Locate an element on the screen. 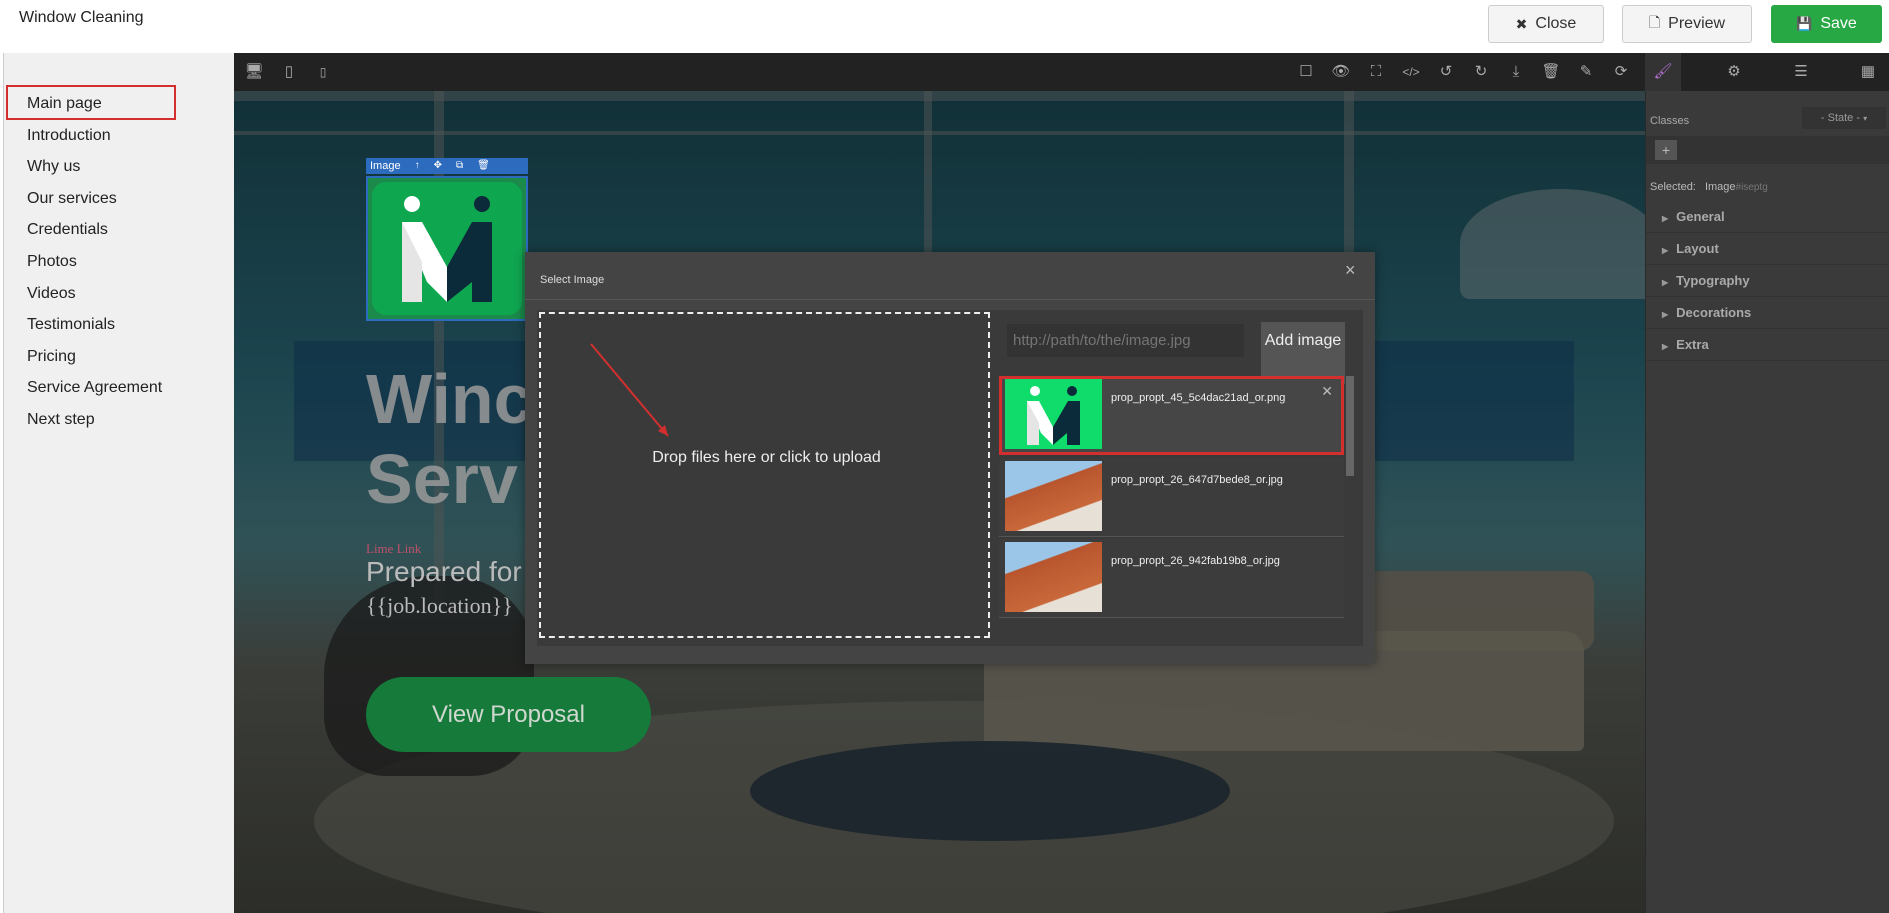 This screenshot has width=1889, height=913. sidebar-item-testimonials: Testimonials is located at coordinates (71, 325).